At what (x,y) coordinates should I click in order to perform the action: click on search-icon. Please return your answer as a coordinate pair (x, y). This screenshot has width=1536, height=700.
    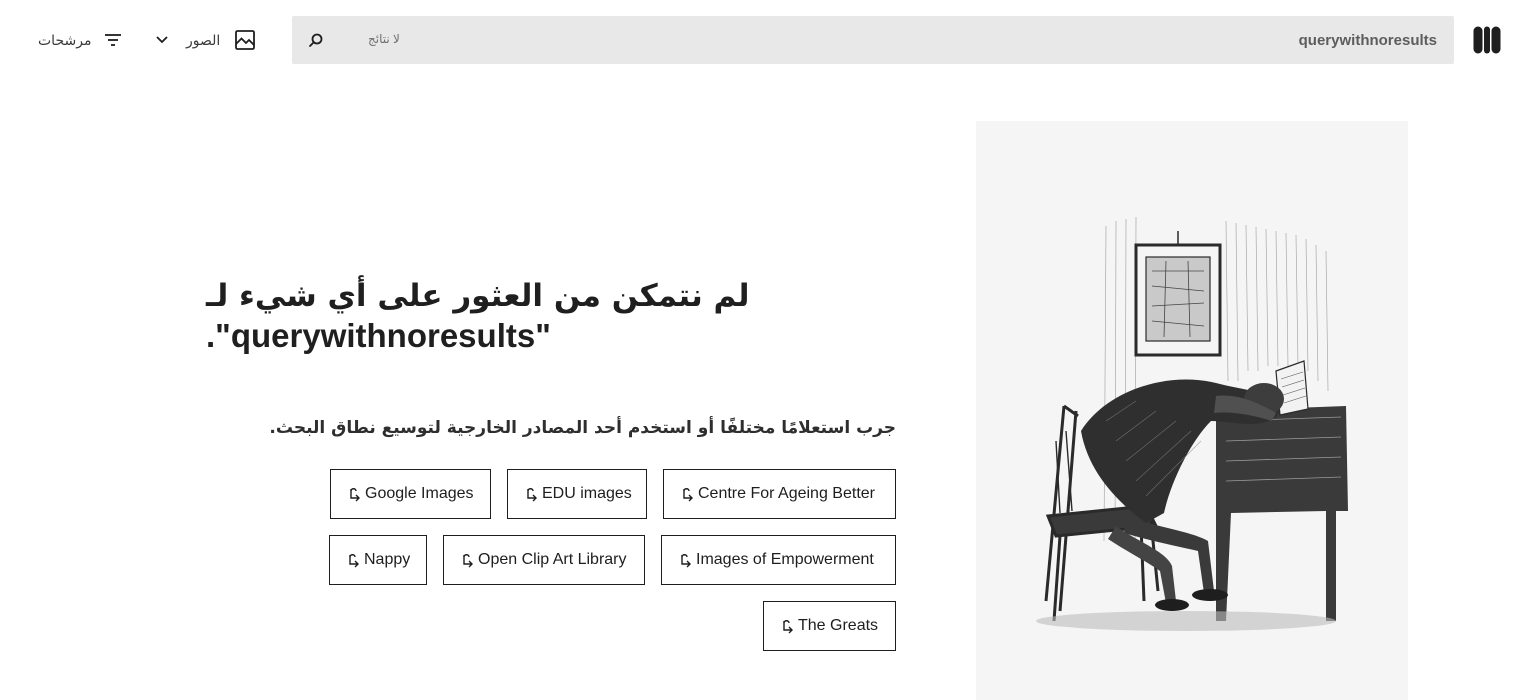
    Looking at the image, I should click on (316, 40).